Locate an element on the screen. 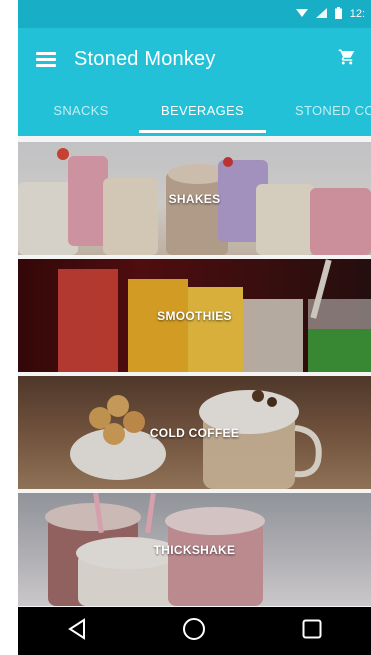 Image resolution: width=371 pixels, height=655 pixels. system-nav-bar is located at coordinates (194, 631).